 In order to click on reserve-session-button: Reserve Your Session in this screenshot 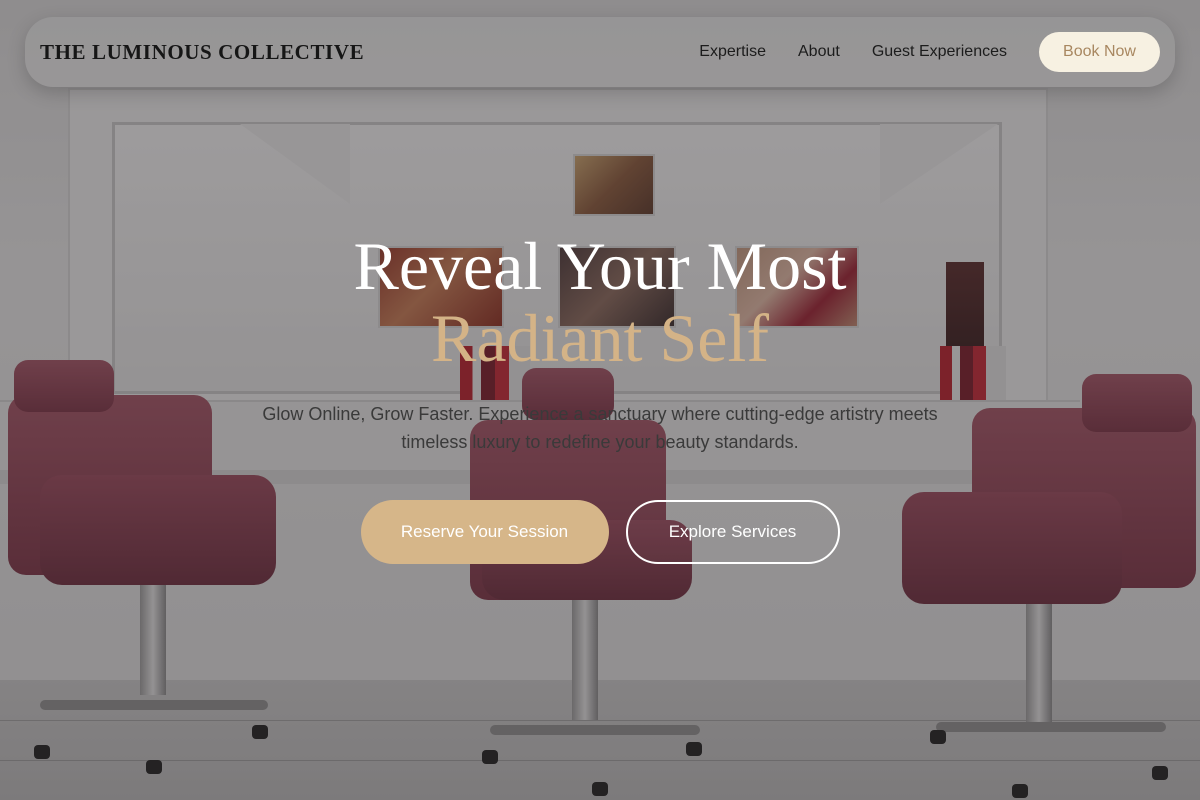, I will do `click(484, 532)`.